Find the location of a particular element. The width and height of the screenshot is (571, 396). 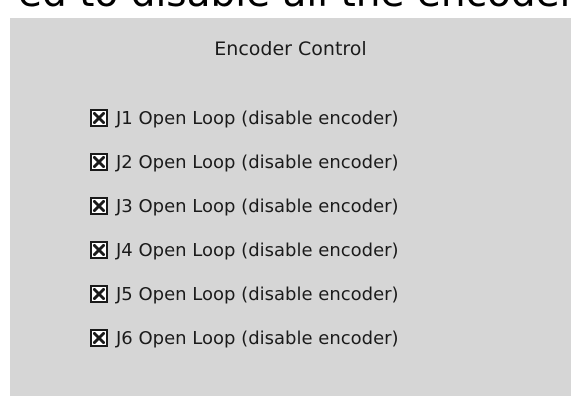

checkbox-row-j5: J5 Open Loop (disable encoder) is located at coordinates (244, 294).